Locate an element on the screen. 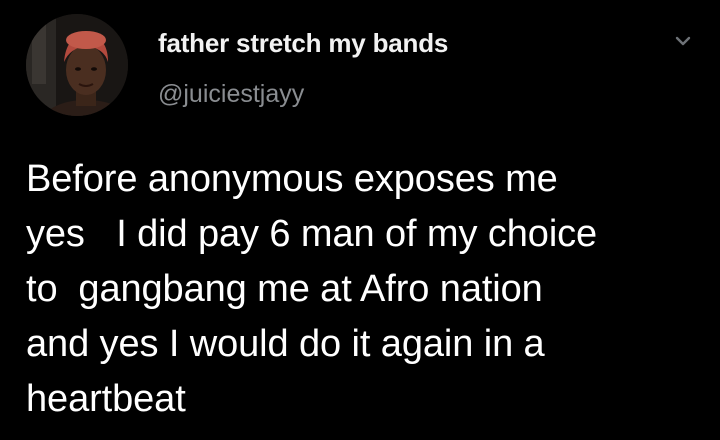 The image size is (720, 440). user-handle: @juiciestjayy is located at coordinates (231, 94).